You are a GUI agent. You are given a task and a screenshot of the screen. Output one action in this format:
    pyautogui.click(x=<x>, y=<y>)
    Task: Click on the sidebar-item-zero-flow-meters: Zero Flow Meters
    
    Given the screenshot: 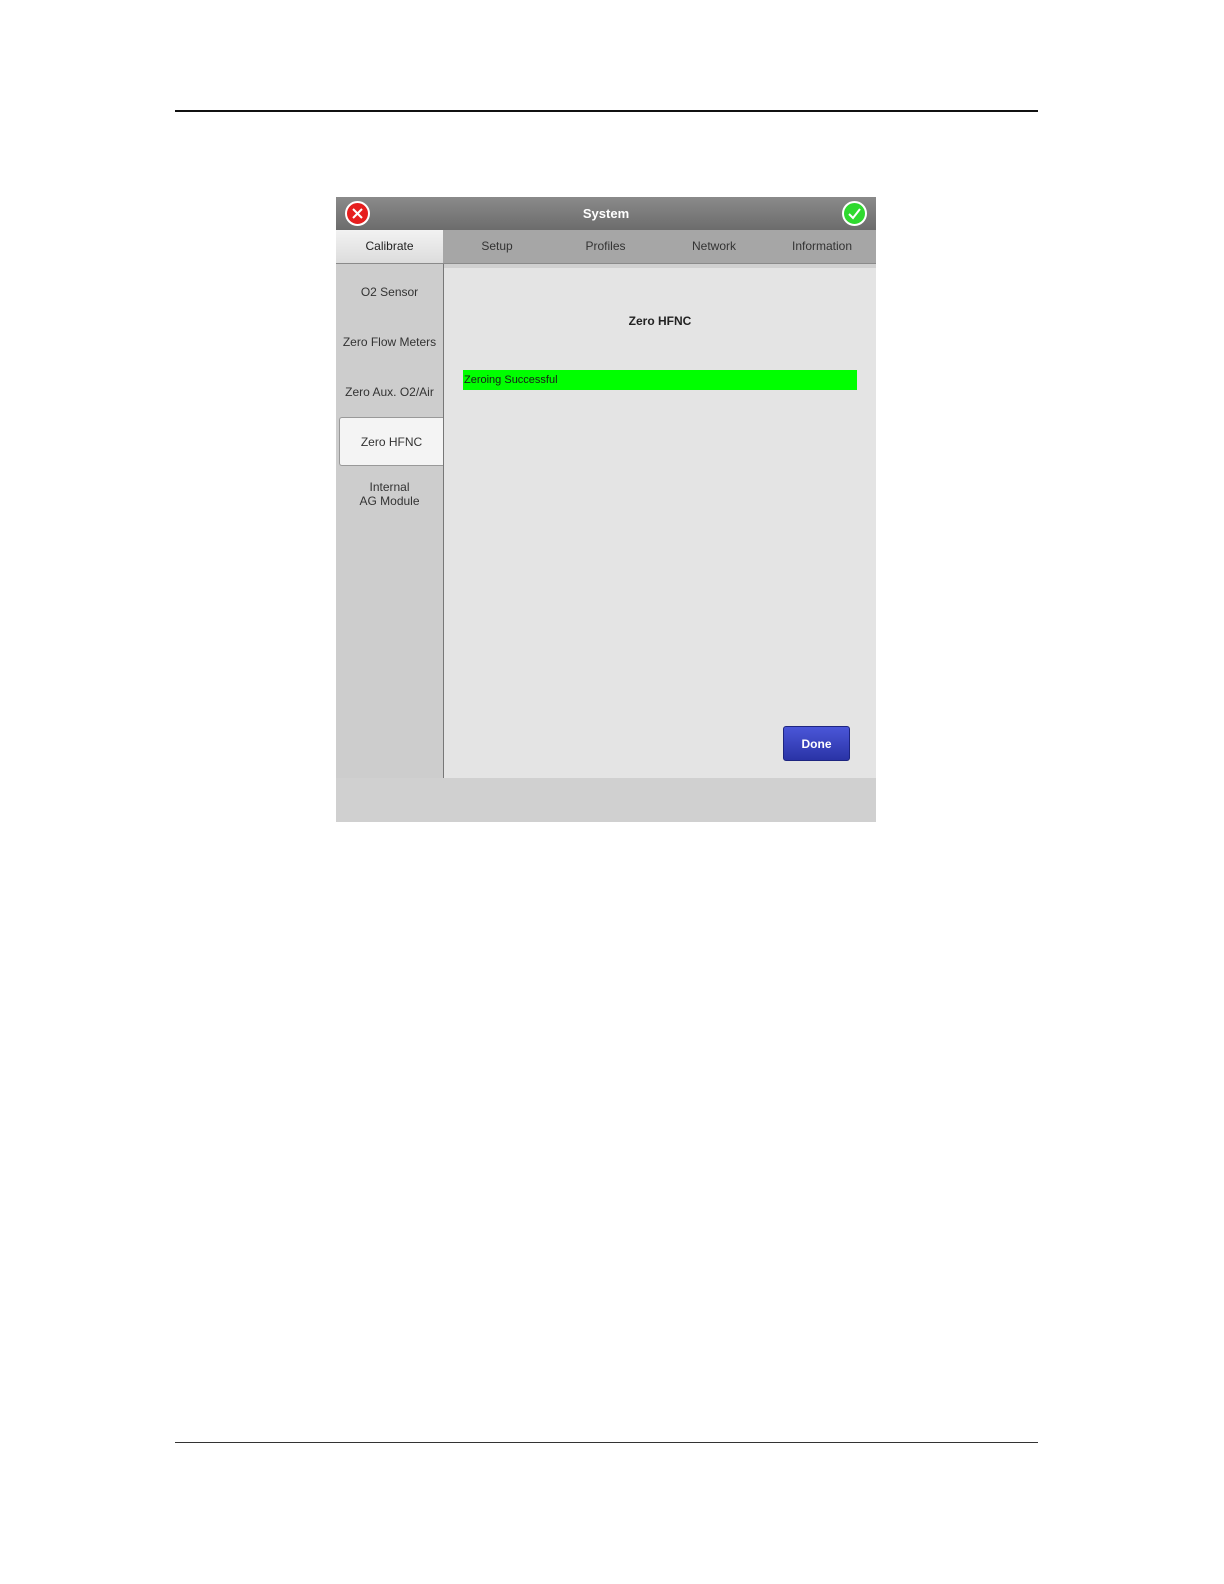 What is the action you would take?
    pyautogui.click(x=389, y=342)
    